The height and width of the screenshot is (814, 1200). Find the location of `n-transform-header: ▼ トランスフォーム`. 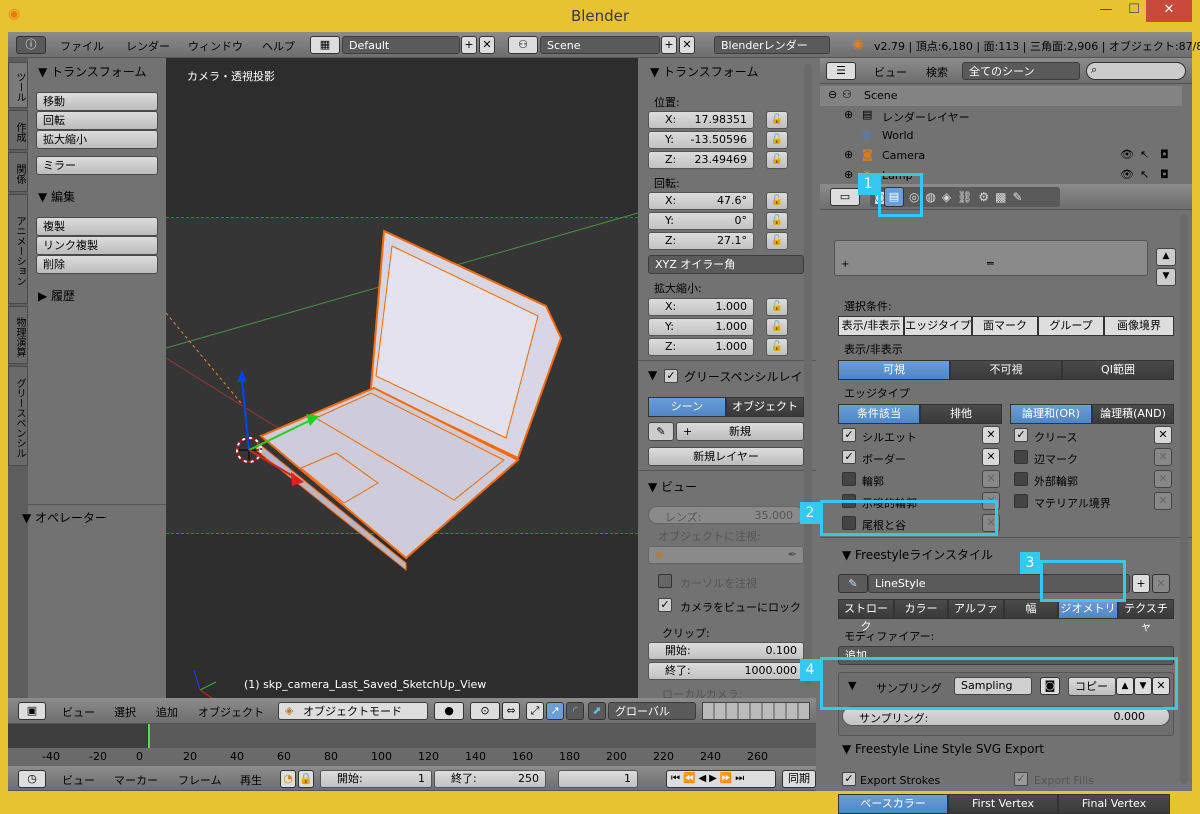

n-transform-header: ▼ トランスフォーム is located at coordinates (704, 71).